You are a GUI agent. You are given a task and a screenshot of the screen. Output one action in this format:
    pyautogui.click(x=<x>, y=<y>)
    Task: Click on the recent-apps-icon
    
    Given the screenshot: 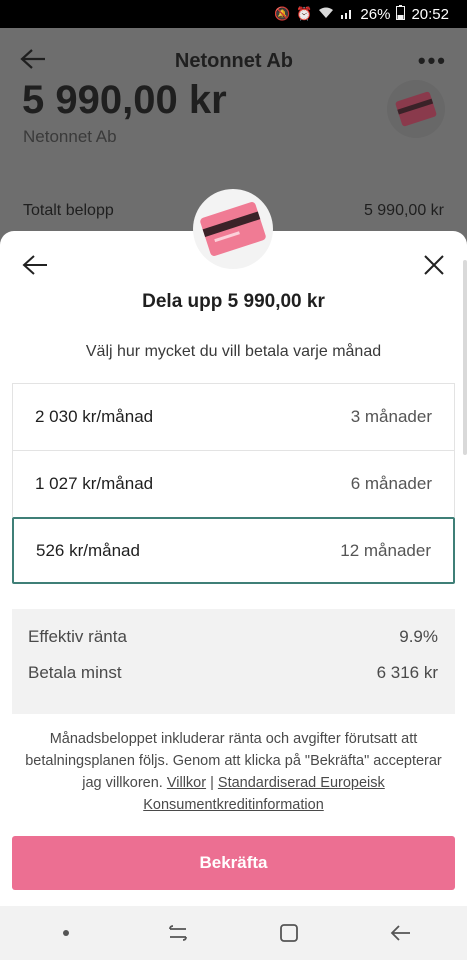 What is the action you would take?
    pyautogui.click(x=177, y=933)
    